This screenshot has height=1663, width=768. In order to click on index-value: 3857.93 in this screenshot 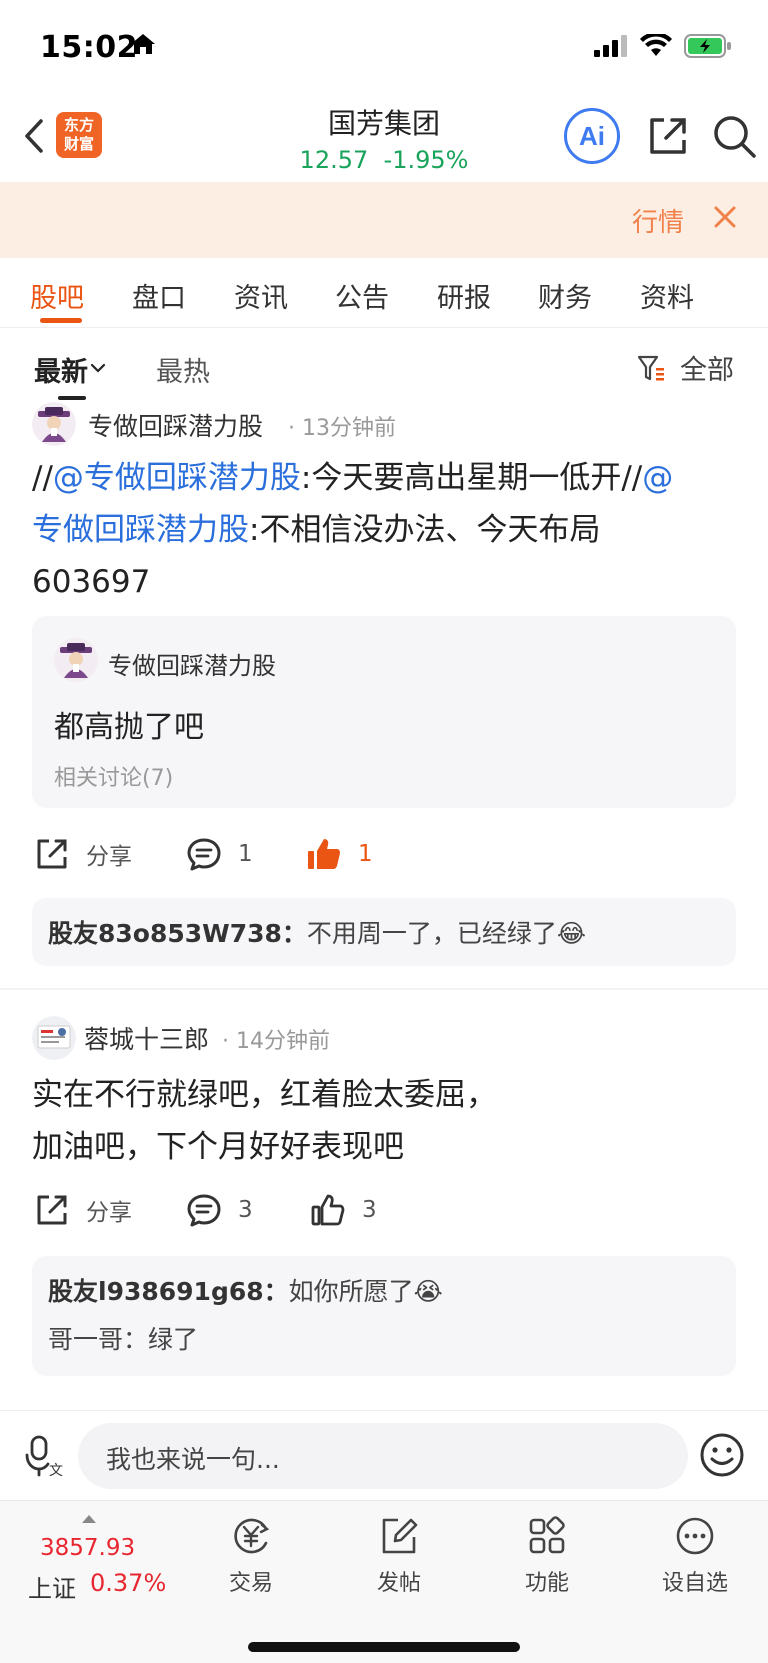, I will do `click(88, 1548)`.